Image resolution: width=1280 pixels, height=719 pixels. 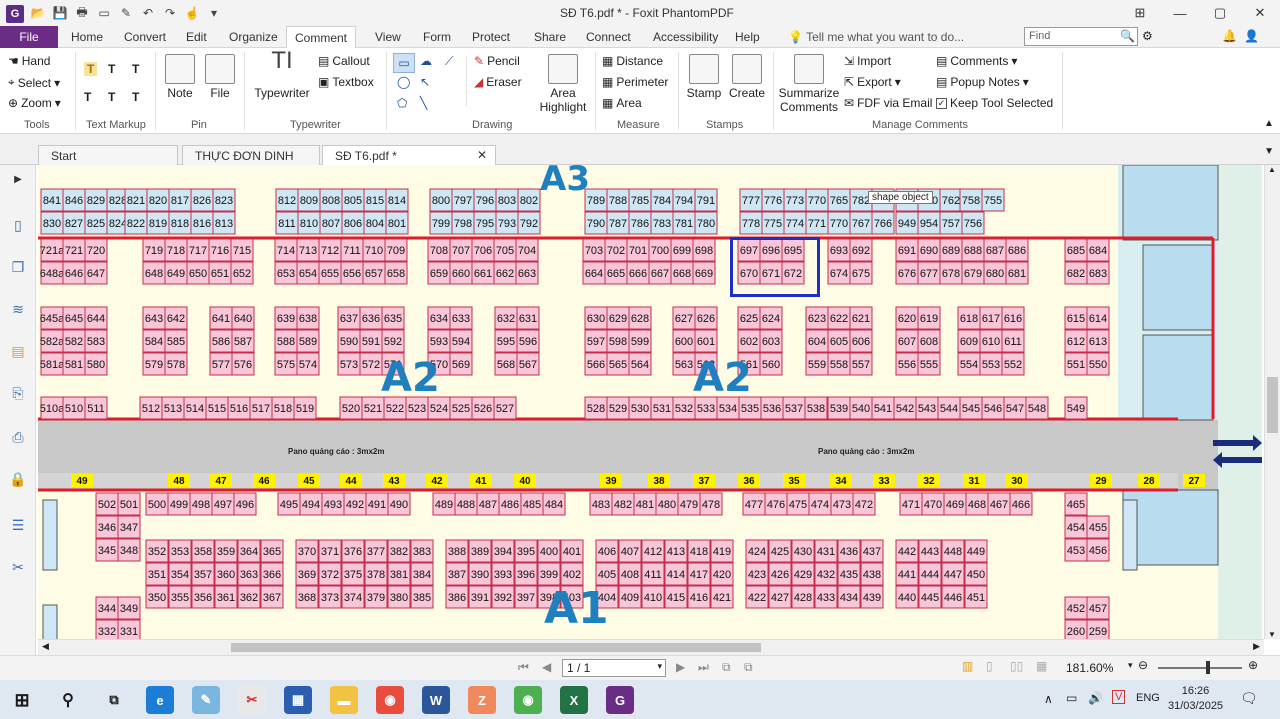 What do you see at coordinates (38, 13) in the screenshot?
I see `open-icon: 📂` at bounding box center [38, 13].